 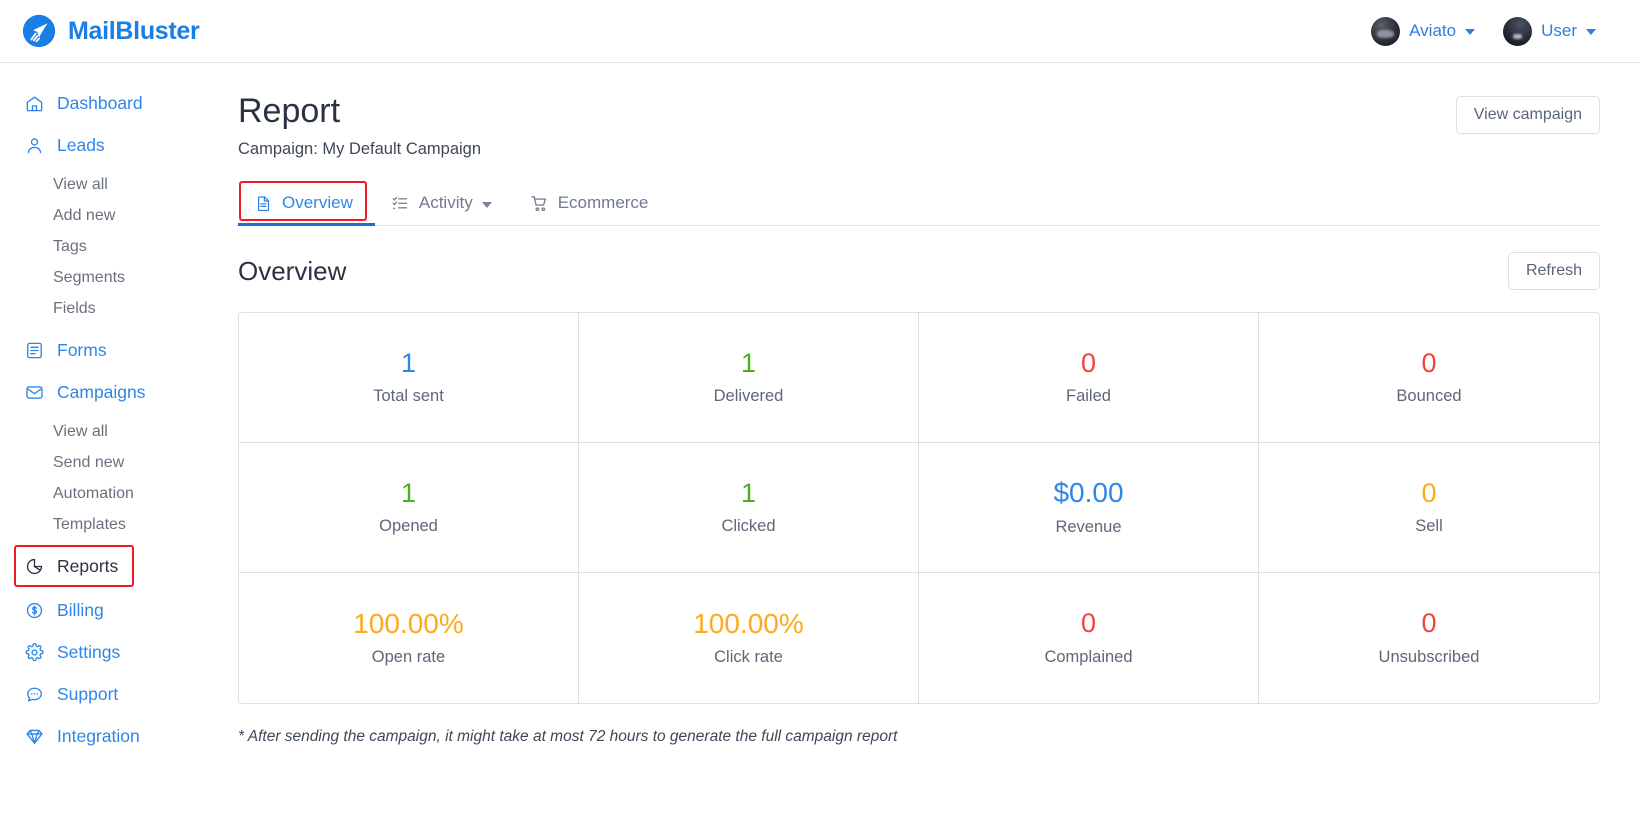 I want to click on sidebar-item-billing: Billing, so click(x=118, y=610).